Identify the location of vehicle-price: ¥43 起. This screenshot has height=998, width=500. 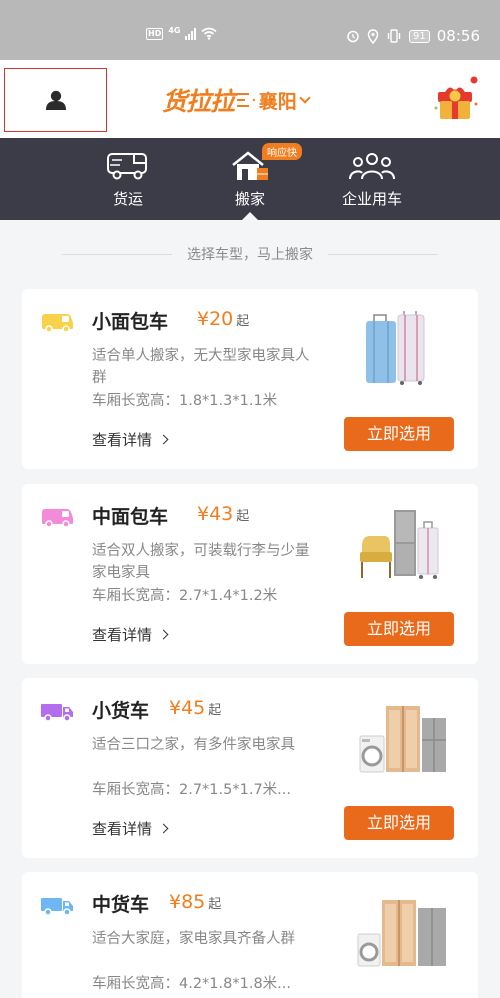
(223, 514).